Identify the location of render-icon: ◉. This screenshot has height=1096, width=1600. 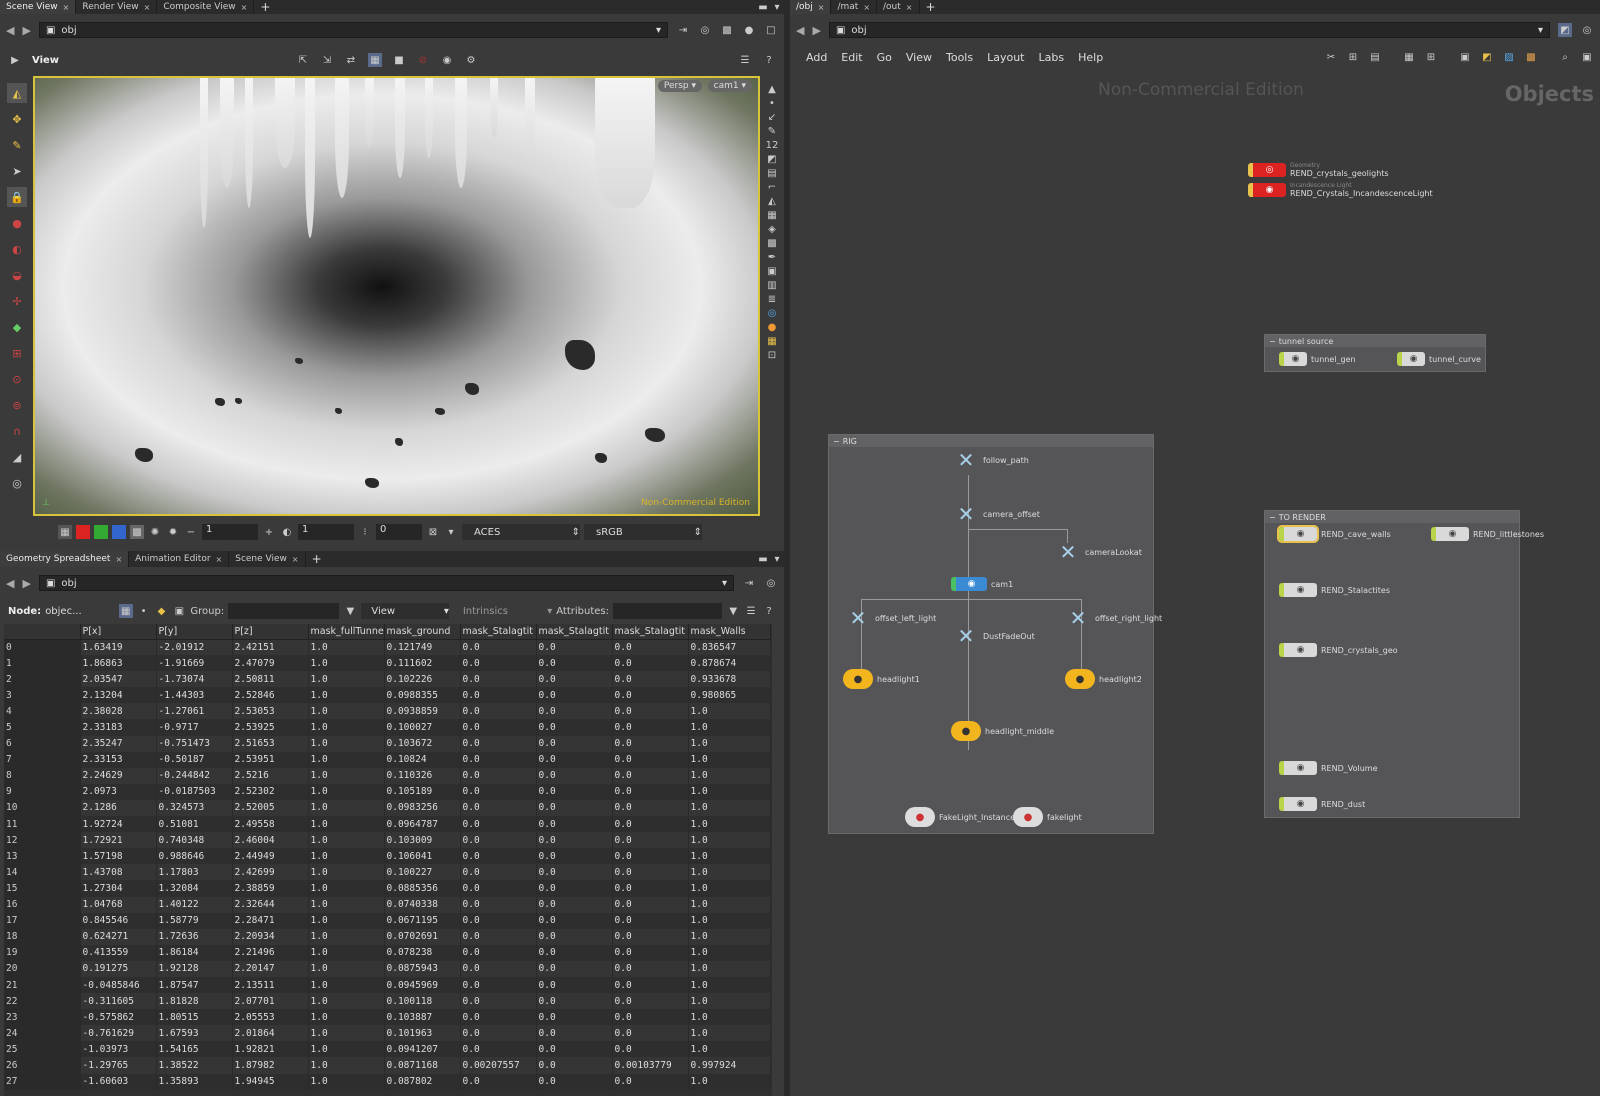
(447, 60).